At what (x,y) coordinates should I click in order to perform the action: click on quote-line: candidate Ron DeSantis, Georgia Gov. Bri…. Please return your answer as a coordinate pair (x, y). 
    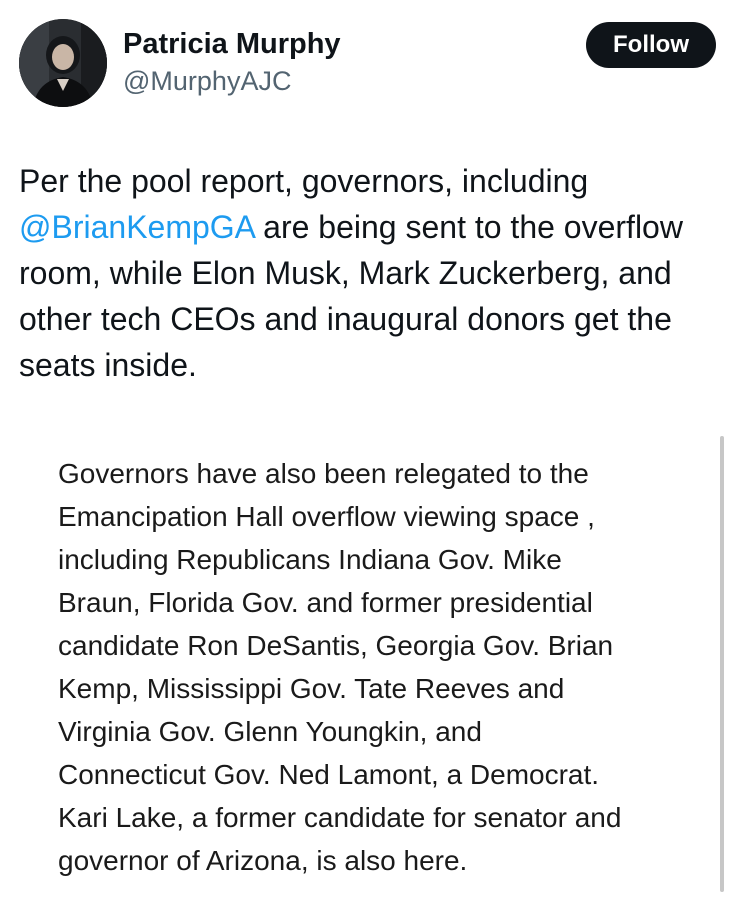
    Looking at the image, I should click on (336, 645).